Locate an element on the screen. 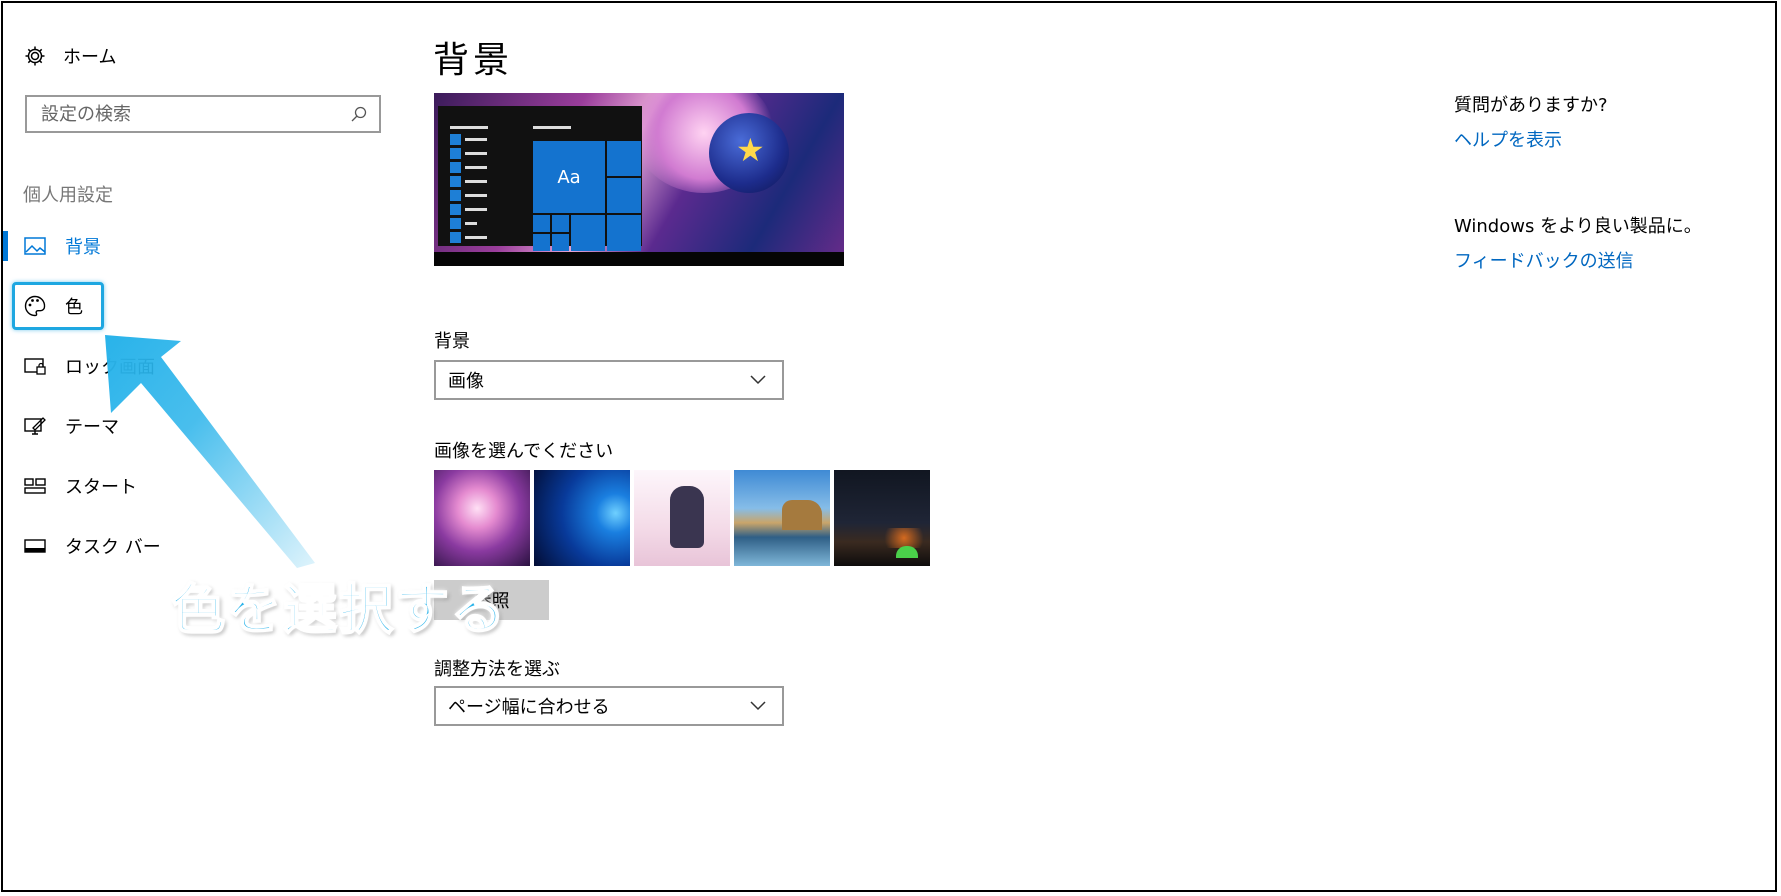 This screenshot has width=1781, height=896. feedback-heading: Windows をより良い製品に。 is located at coordinates (1578, 226).